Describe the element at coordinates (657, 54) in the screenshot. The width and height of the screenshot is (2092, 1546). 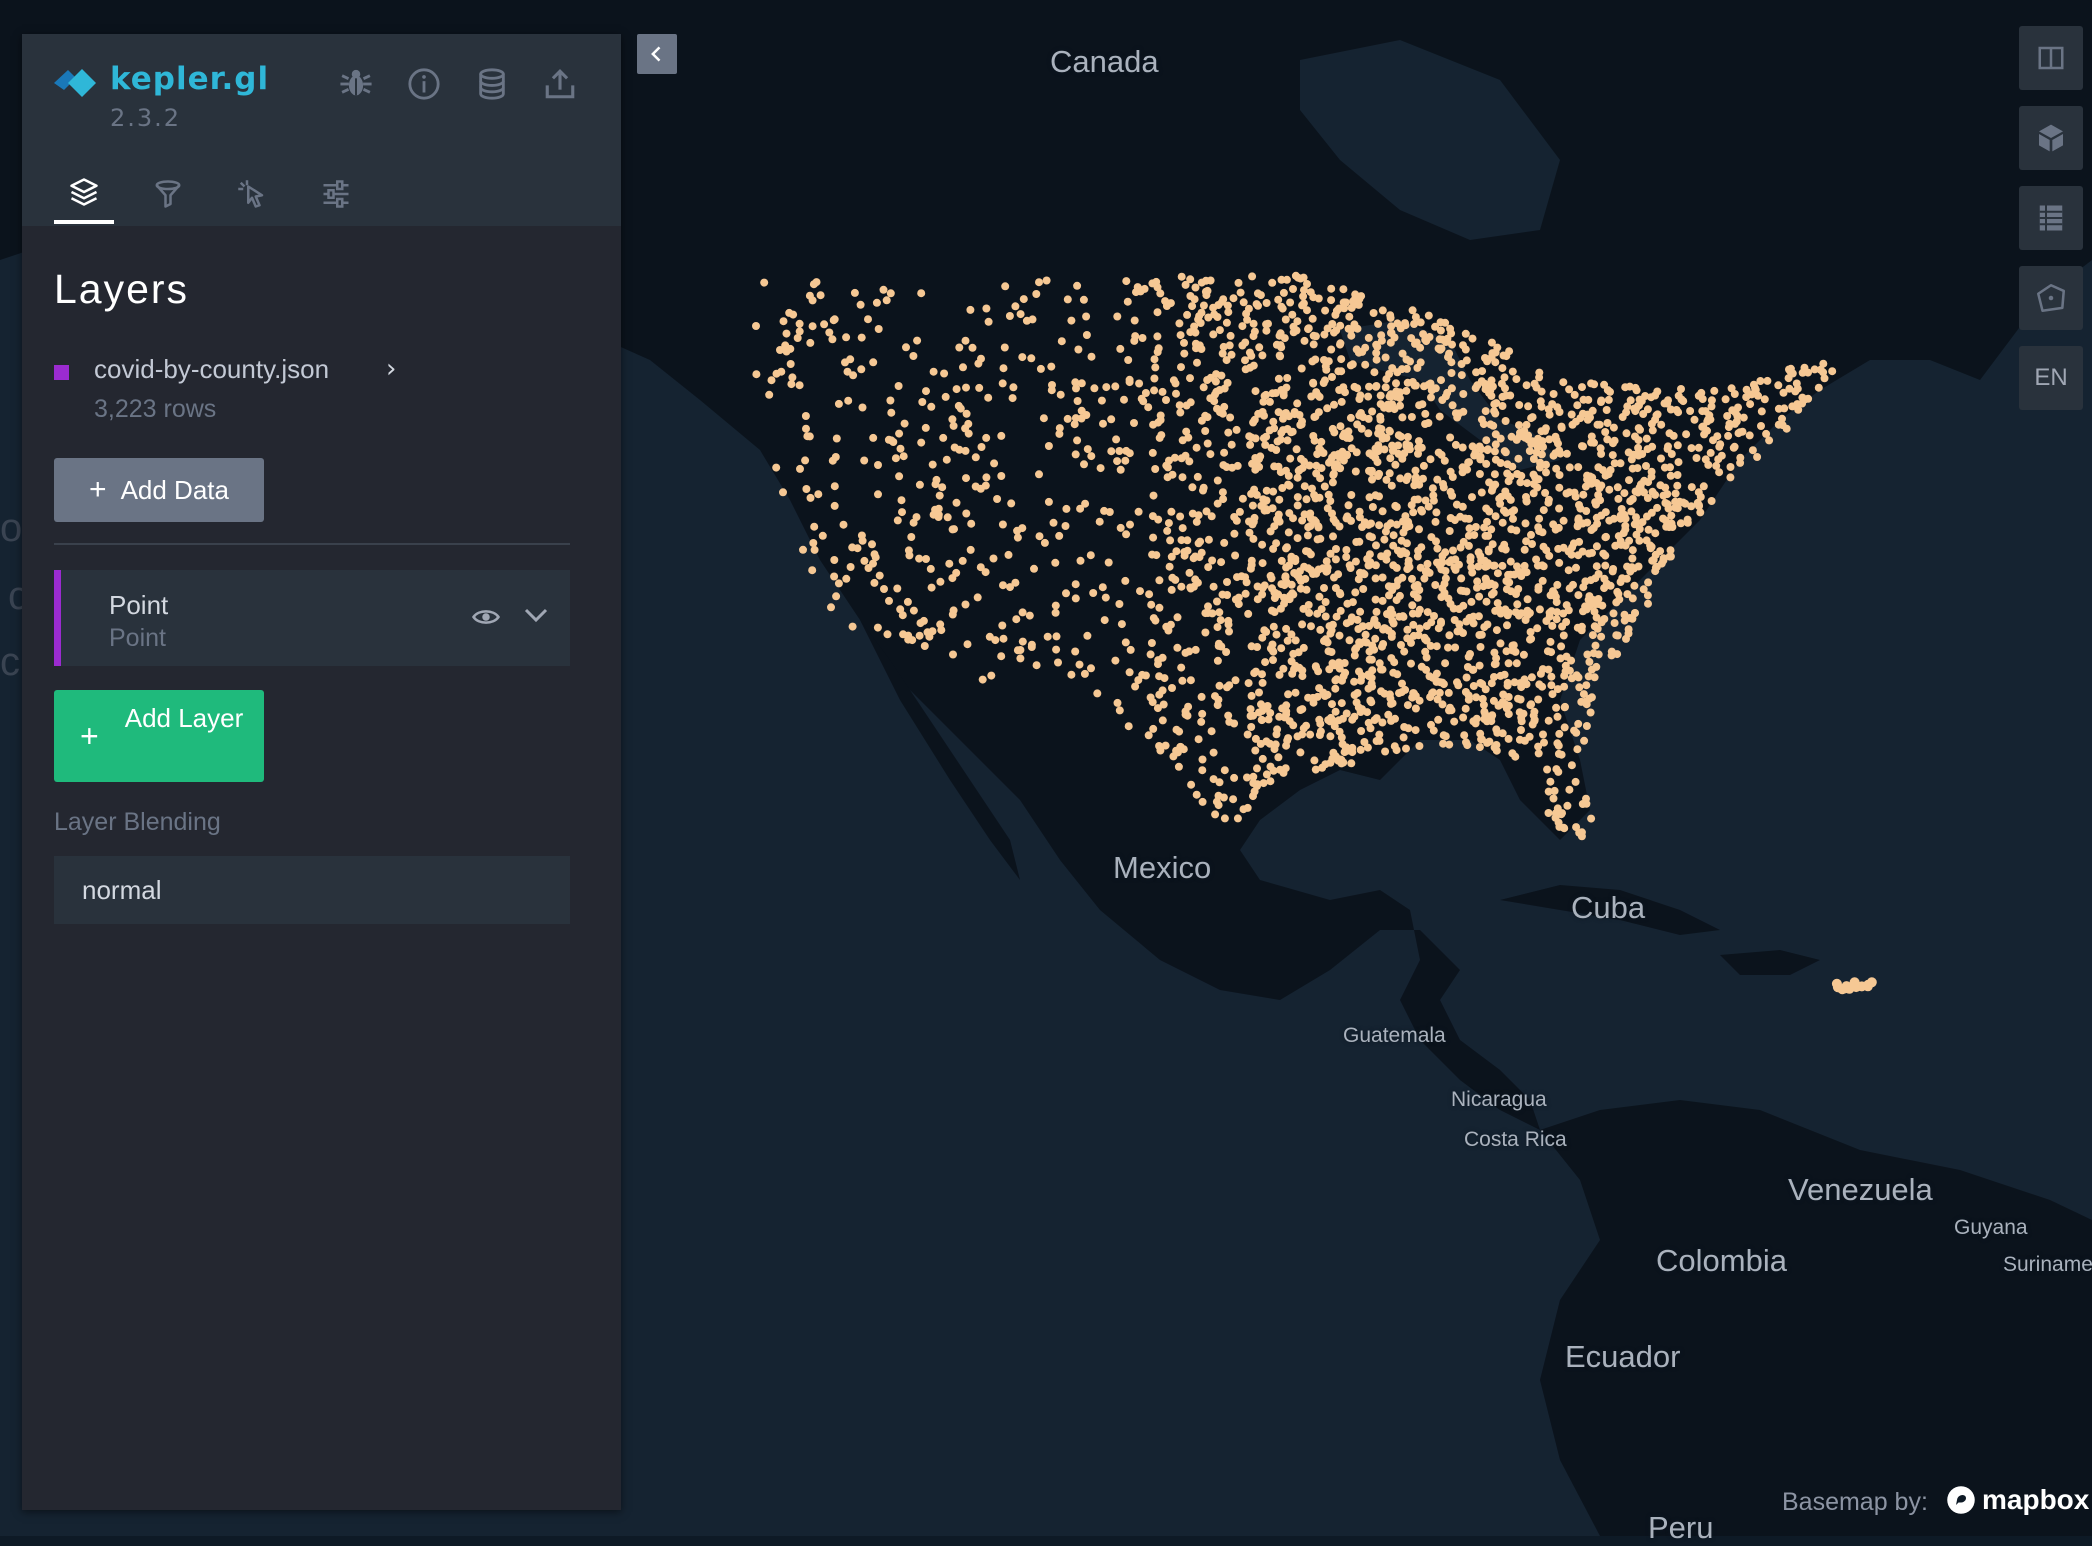
I see `collapse-panel-button` at that location.